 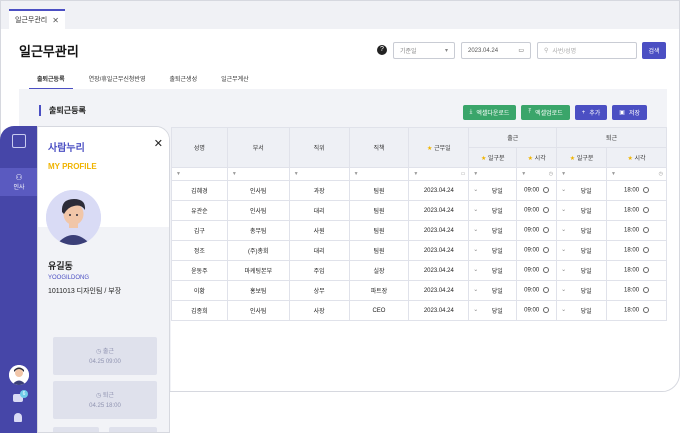 What do you see at coordinates (424, 50) in the screenshot?
I see `date-type-select: 기준일 ▾` at bounding box center [424, 50].